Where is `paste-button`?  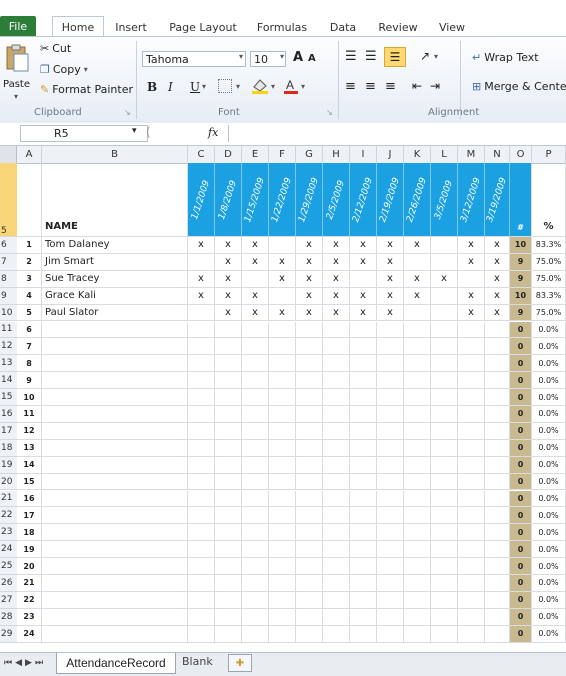
paste-button is located at coordinates (18, 59).